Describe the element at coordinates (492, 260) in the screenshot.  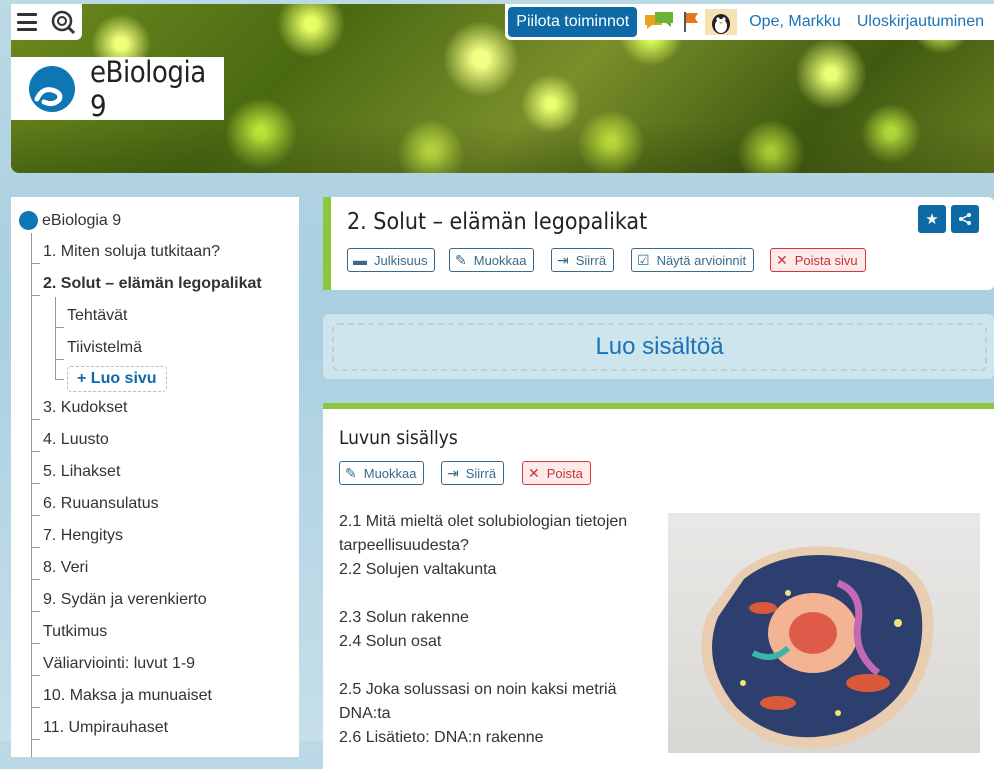
I see `edit-button: ✎ Muokkaa` at that location.